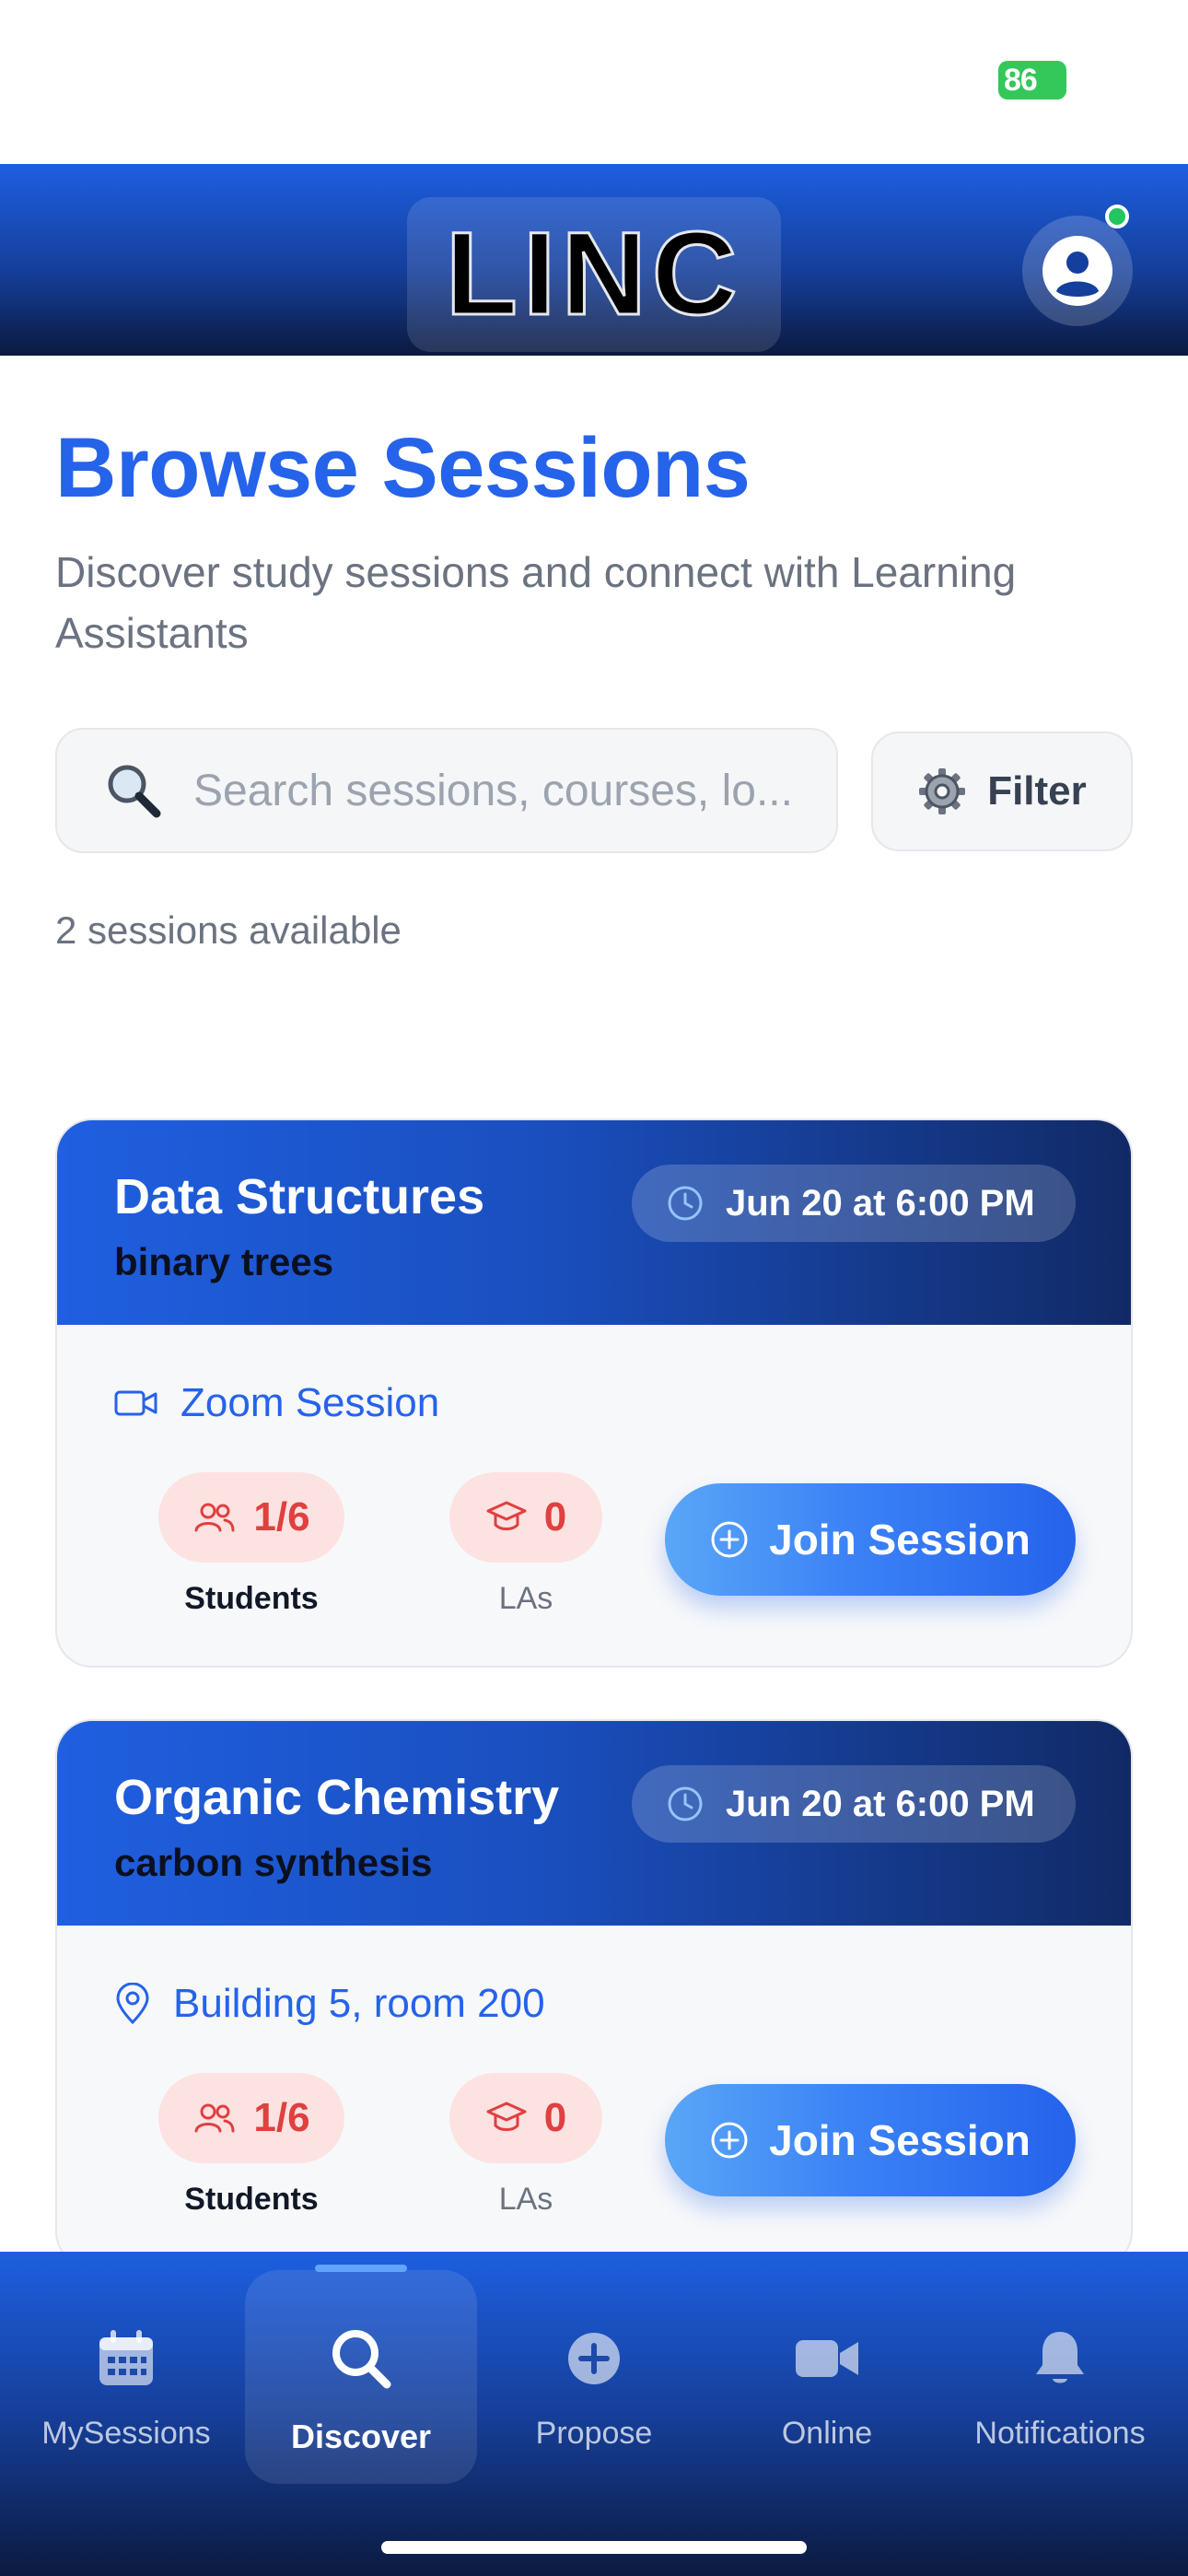 The width and height of the screenshot is (1188, 2576). Describe the element at coordinates (942, 791) in the screenshot. I see `gear-icon` at that location.